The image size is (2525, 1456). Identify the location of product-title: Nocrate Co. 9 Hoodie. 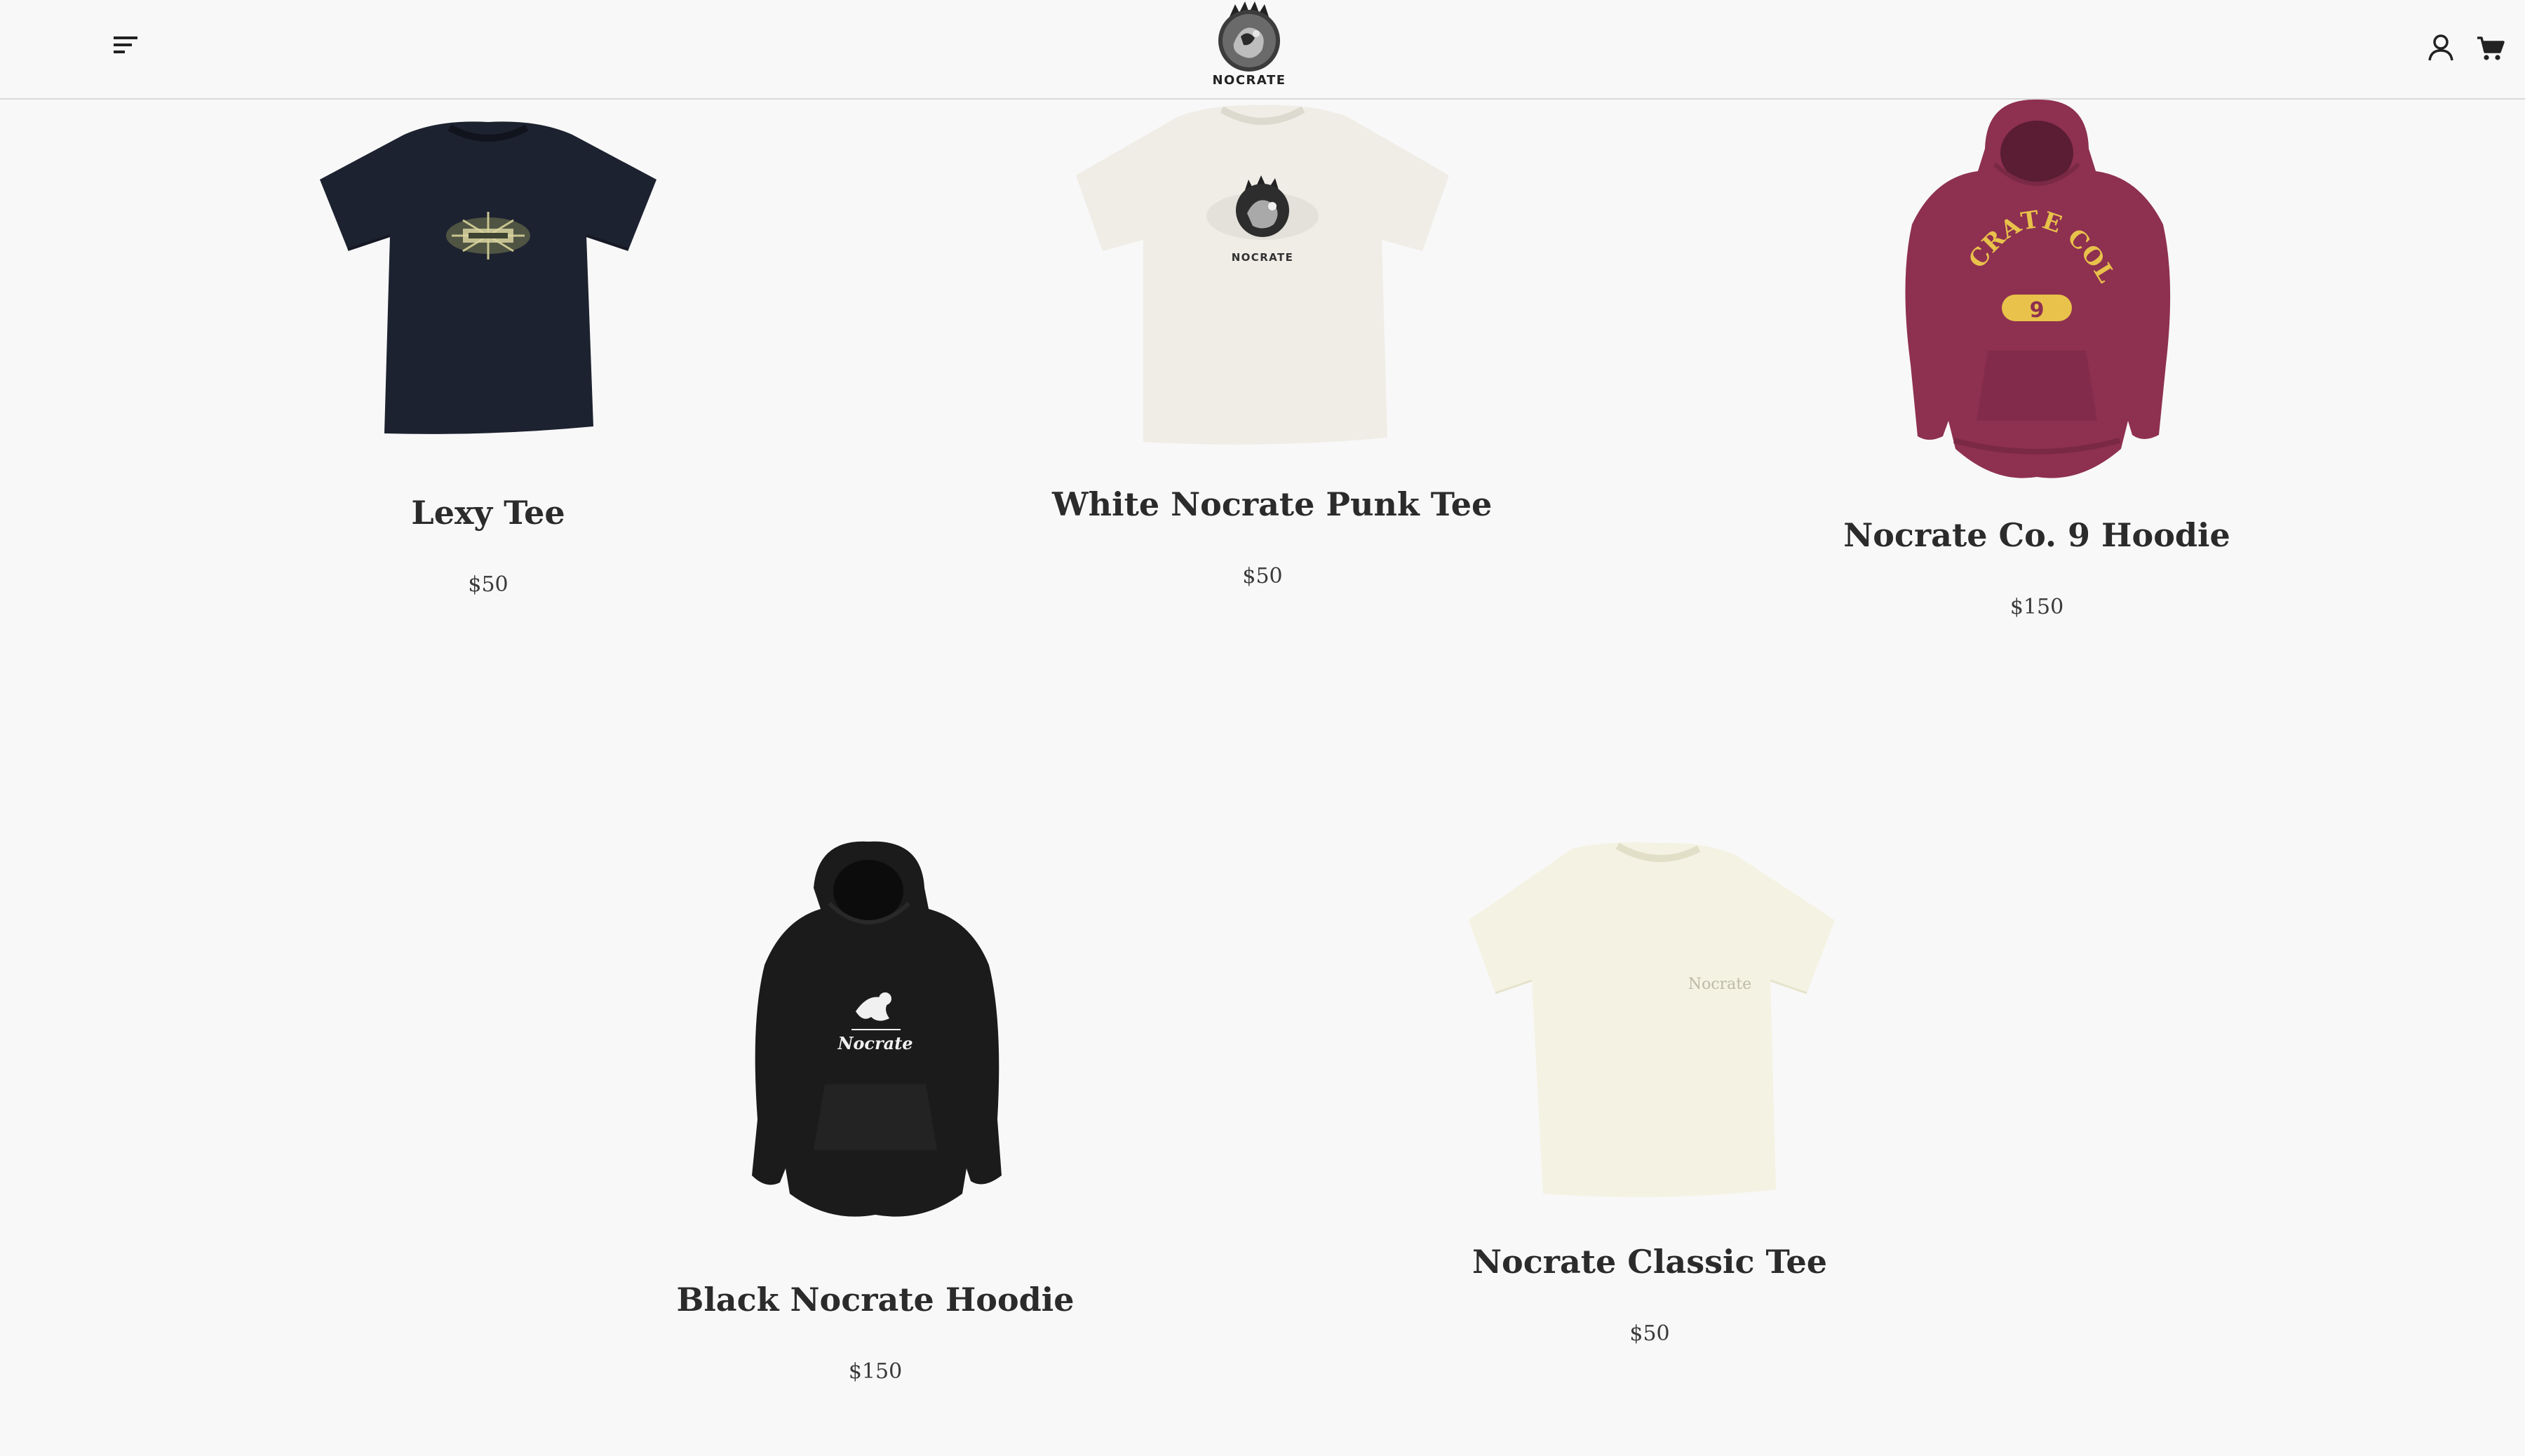
(2036, 535).